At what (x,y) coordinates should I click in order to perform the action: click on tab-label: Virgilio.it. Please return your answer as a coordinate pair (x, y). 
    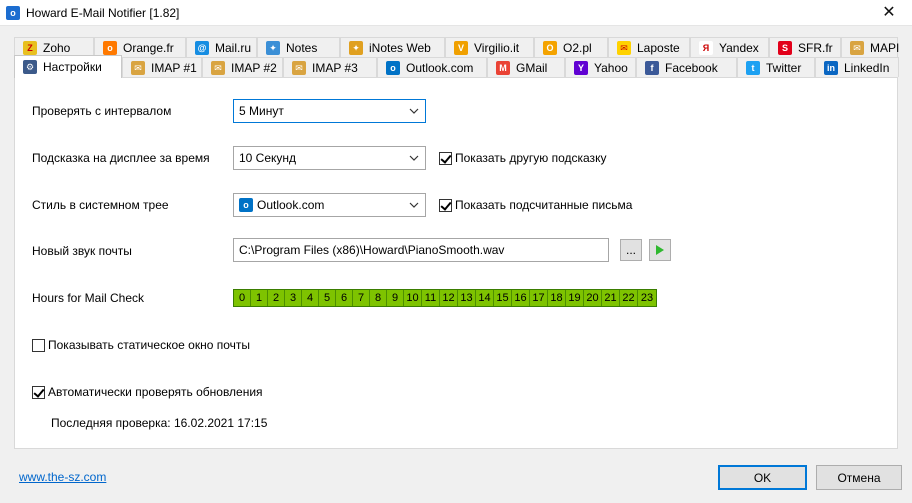
    Looking at the image, I should click on (497, 47).